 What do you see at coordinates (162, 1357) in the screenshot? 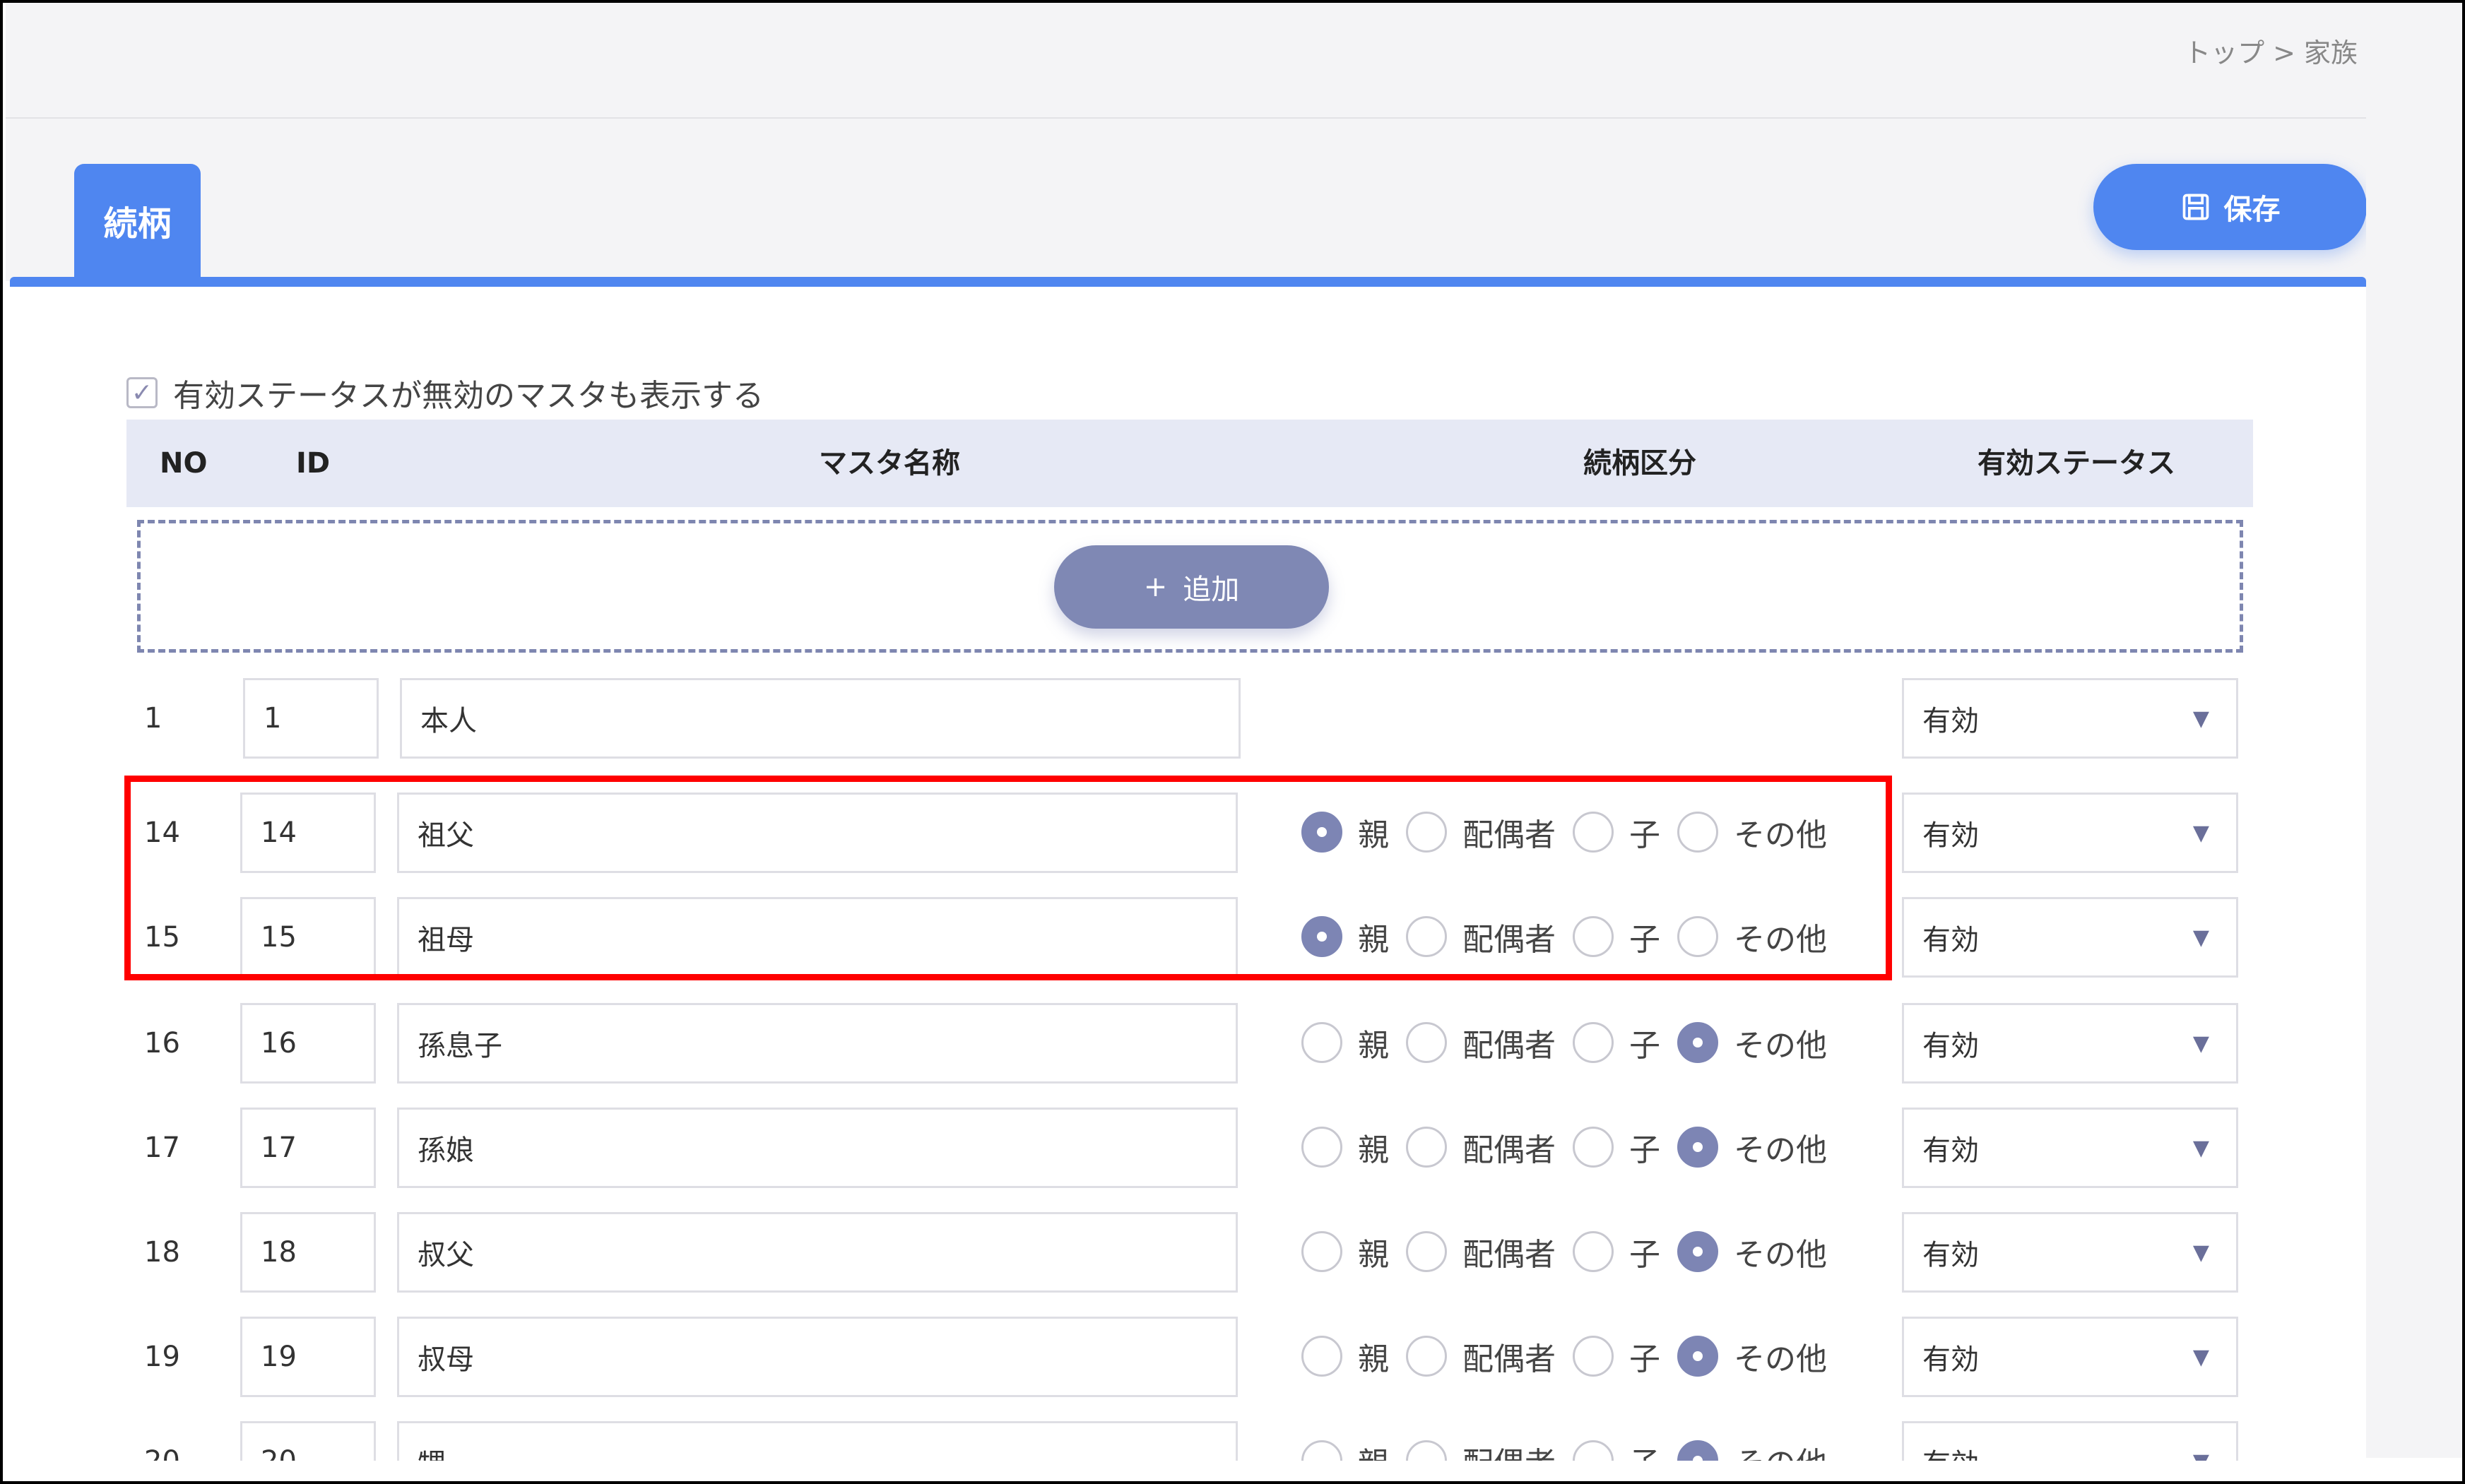
I see `row-no: 19` at bounding box center [162, 1357].